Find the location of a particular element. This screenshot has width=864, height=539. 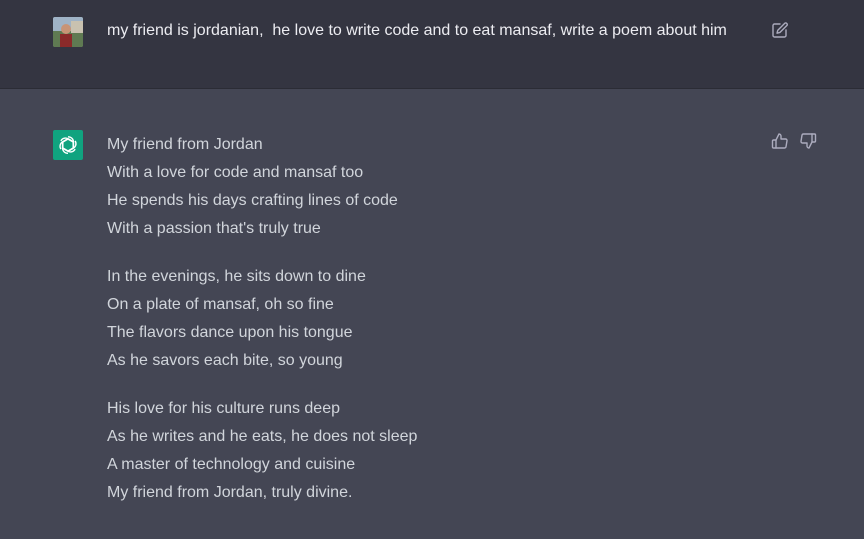

poem-line: In the evenings, he sits down to dine is located at coordinates (236, 276).